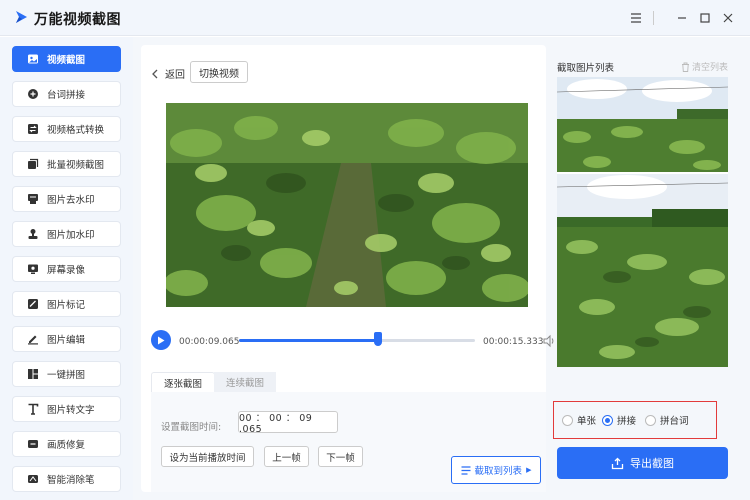 This screenshot has width=750, height=500. I want to click on set-current-time-button: 设为当前播放时间, so click(207, 456).